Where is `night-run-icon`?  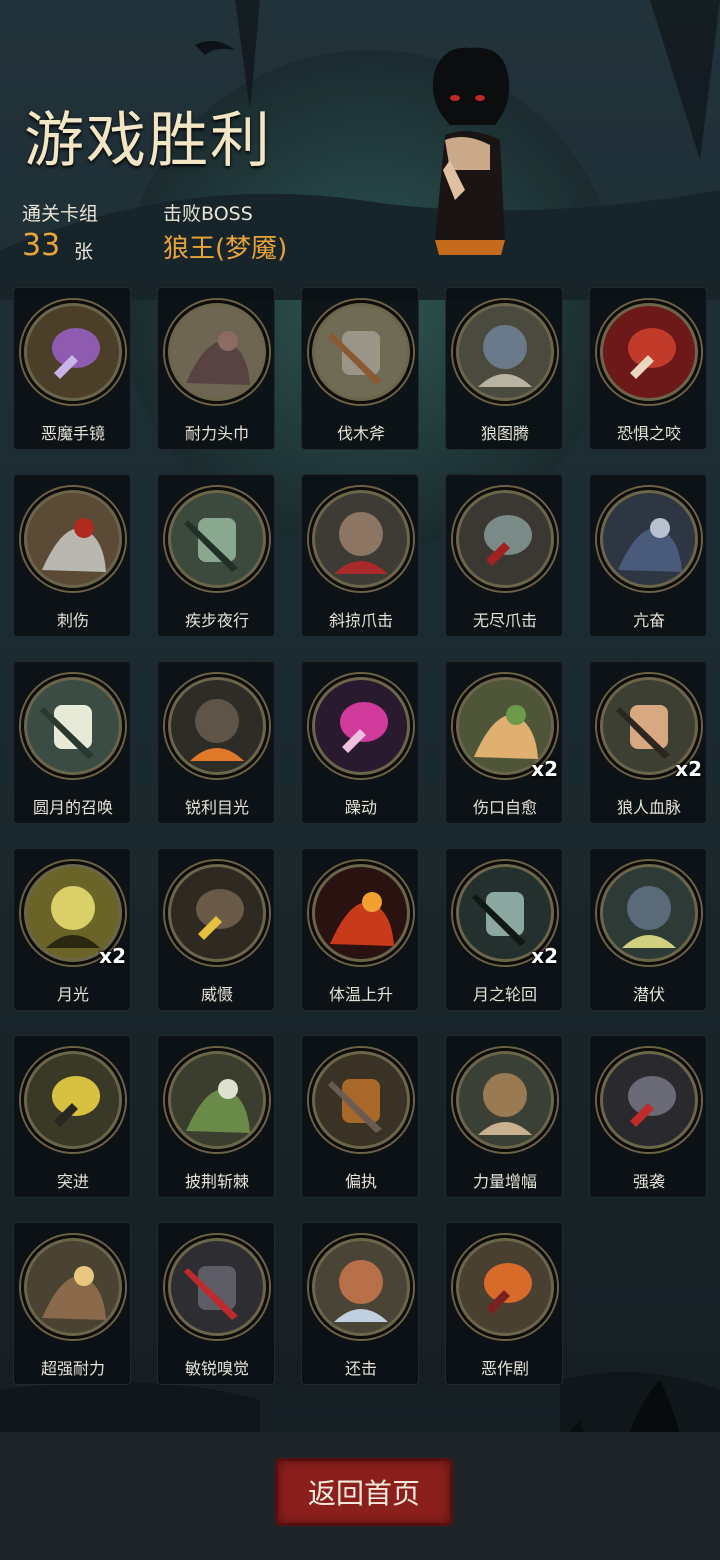 night-run-icon is located at coordinates (217, 539).